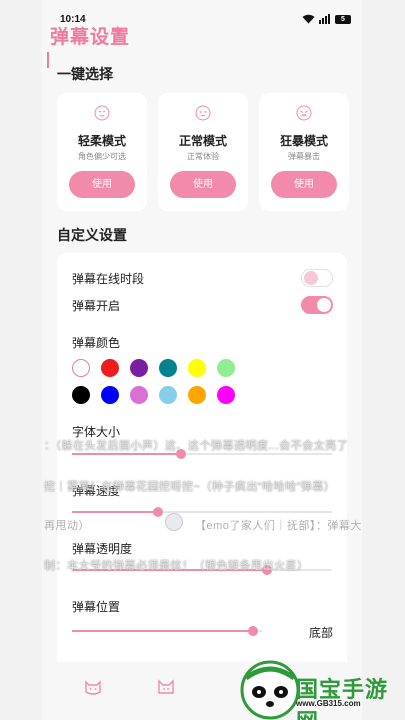 The width and height of the screenshot is (405, 720). Describe the element at coordinates (278, 526) in the screenshot. I see `danmaku-item: 【emo了家人们｜抚部】：弹幕大` at that location.